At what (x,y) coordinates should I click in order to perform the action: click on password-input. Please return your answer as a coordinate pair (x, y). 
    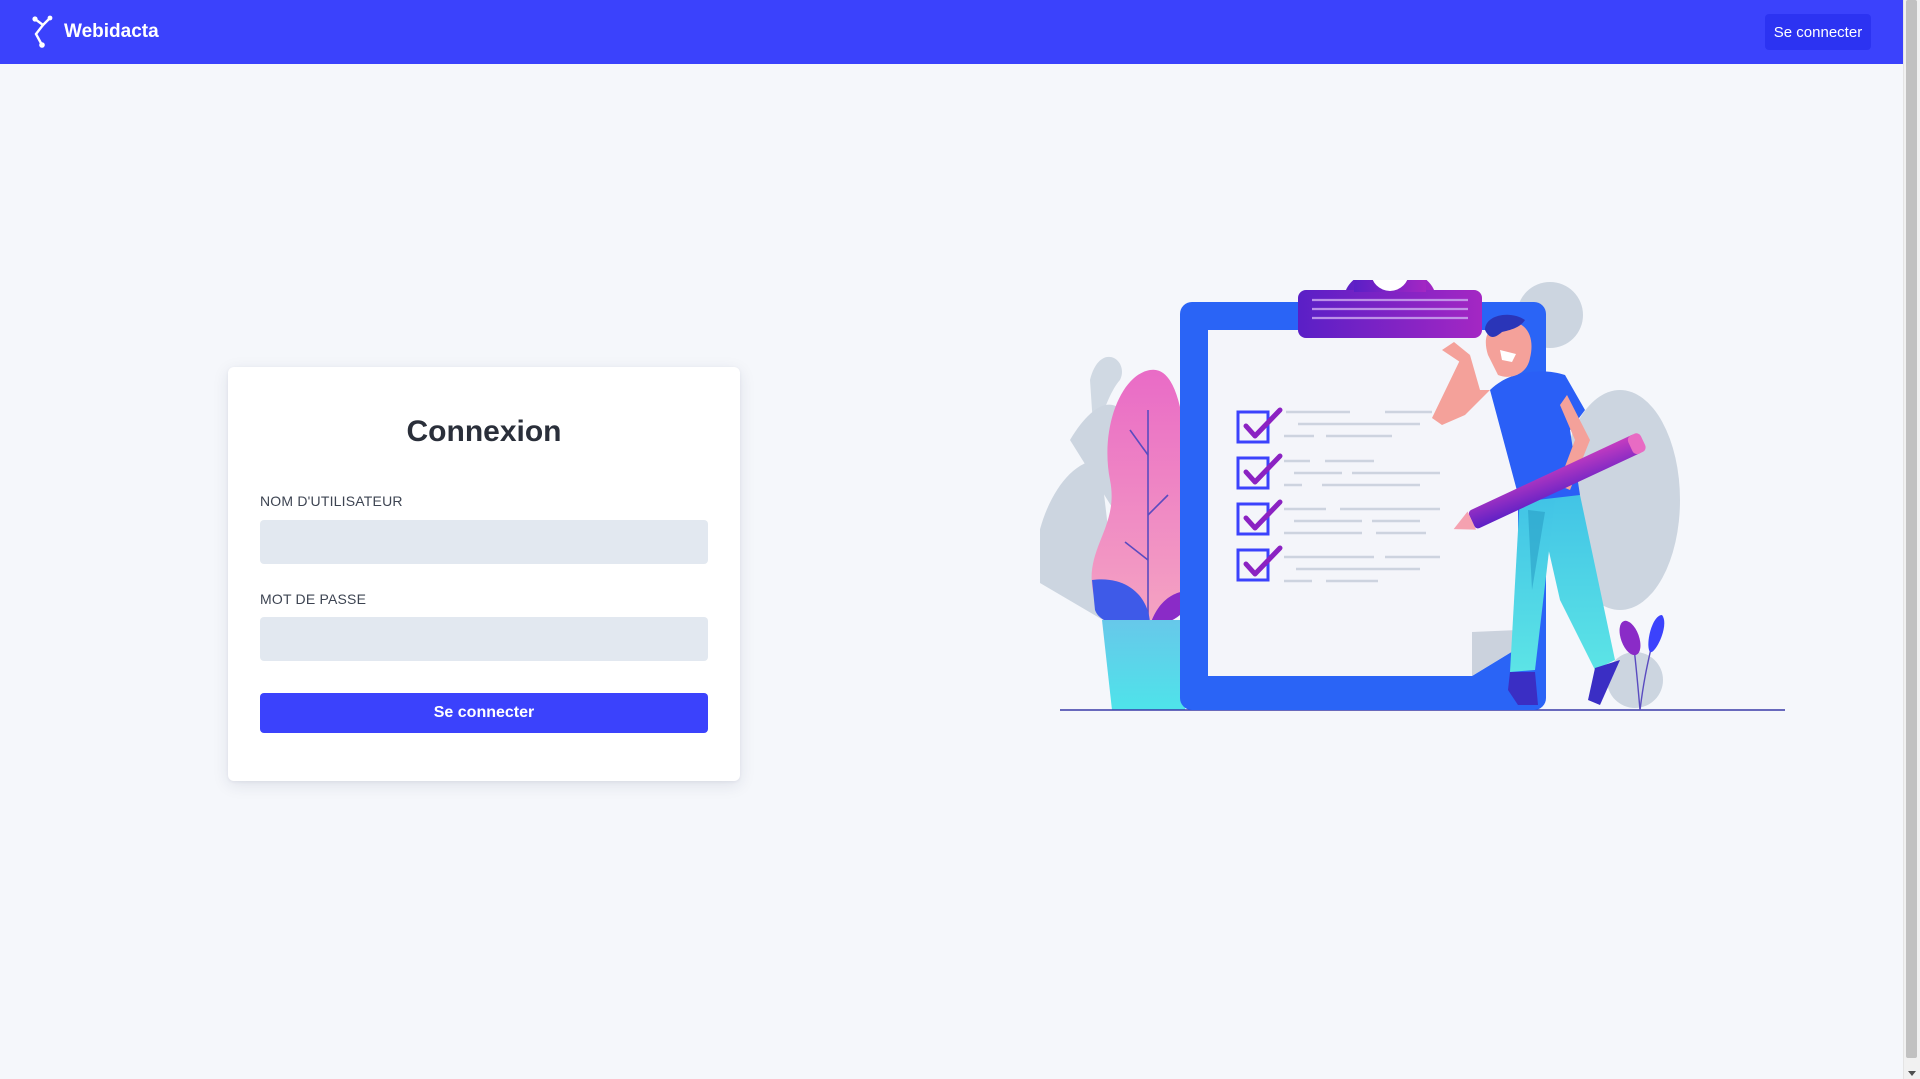
    Looking at the image, I should click on (484, 639).